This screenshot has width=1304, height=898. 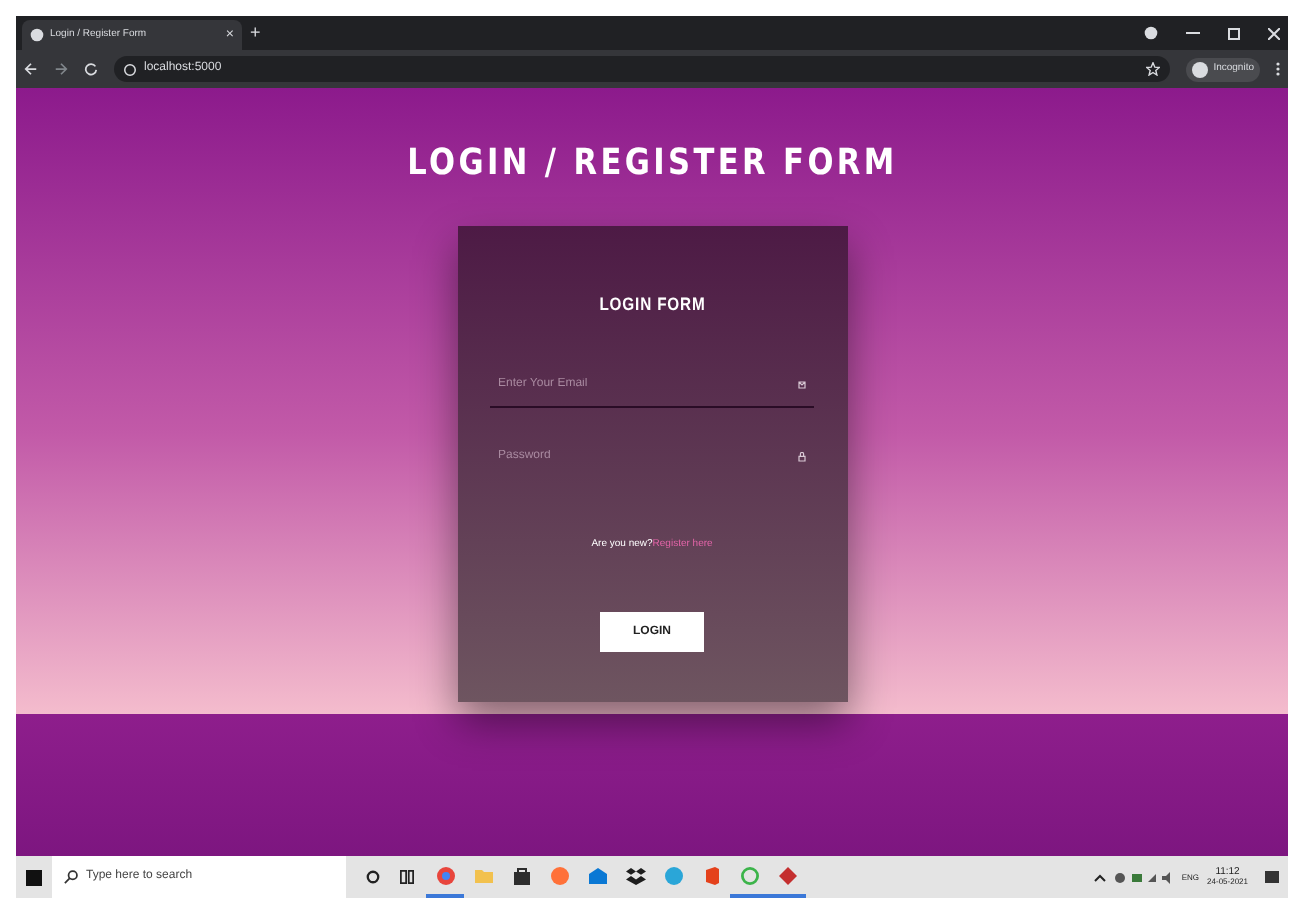 What do you see at coordinates (61, 69) in the screenshot?
I see `forward-arrow-icon` at bounding box center [61, 69].